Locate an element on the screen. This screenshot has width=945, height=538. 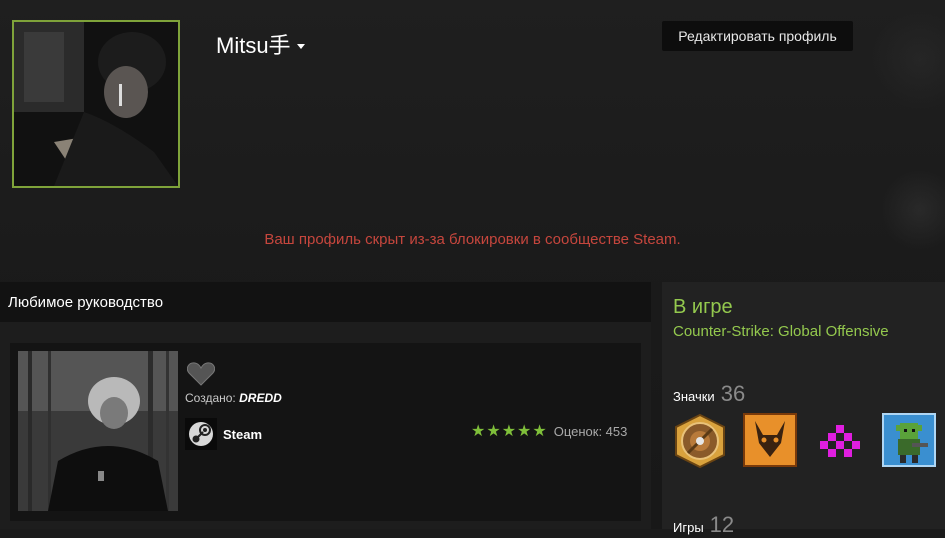
avatar-image is located at coordinates (96, 104).